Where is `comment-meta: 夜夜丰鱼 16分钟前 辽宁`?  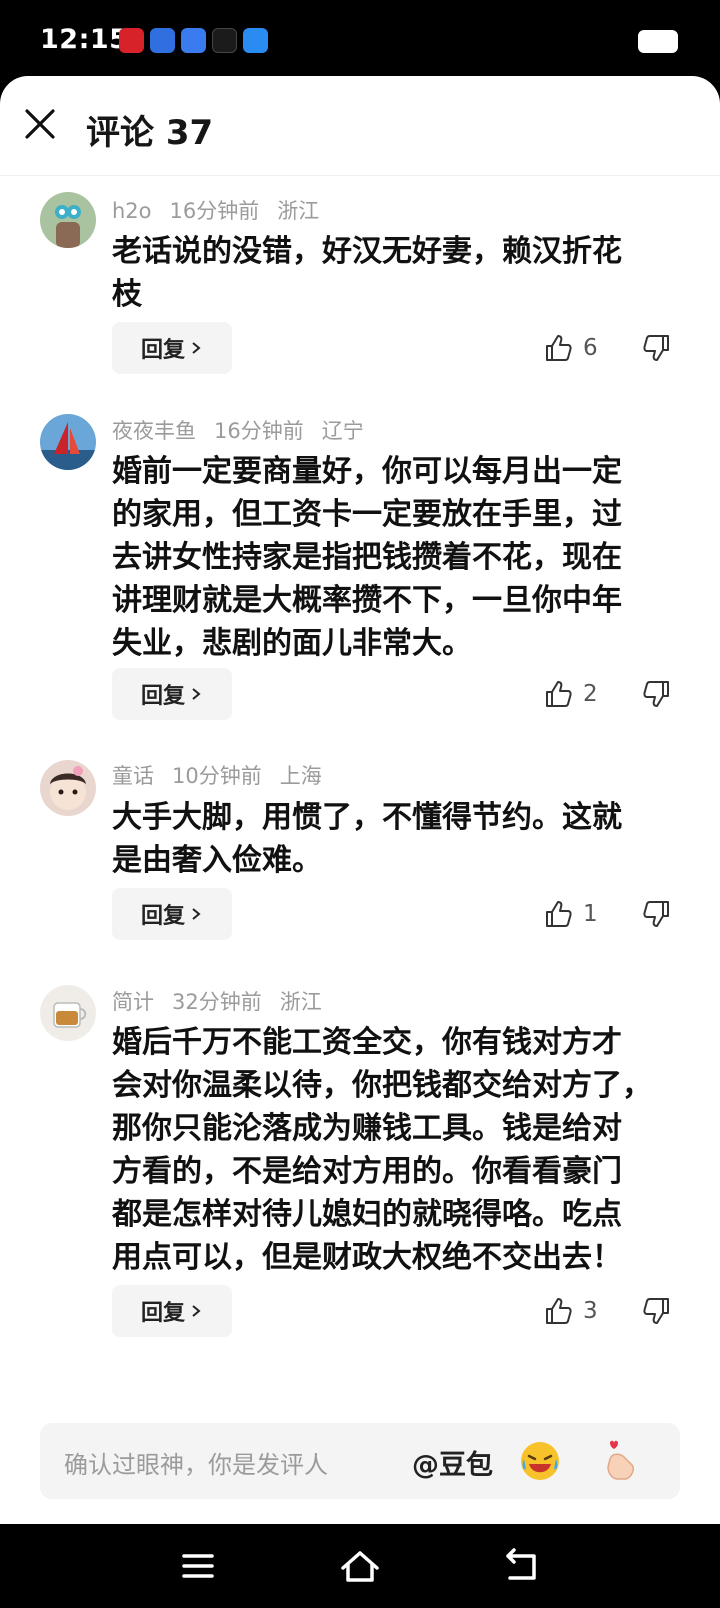
comment-meta: 夜夜丰鱼 16分钟前 辽宁 is located at coordinates (247, 430).